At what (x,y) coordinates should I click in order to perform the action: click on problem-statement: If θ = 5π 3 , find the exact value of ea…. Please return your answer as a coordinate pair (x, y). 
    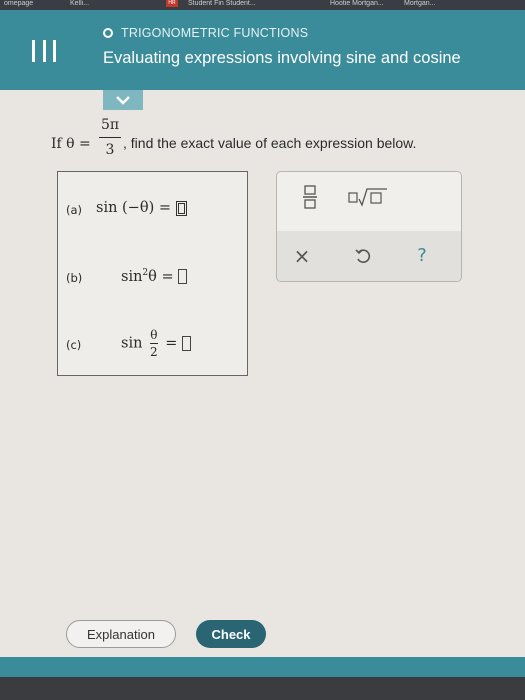
    Looking at the image, I should click on (271, 141).